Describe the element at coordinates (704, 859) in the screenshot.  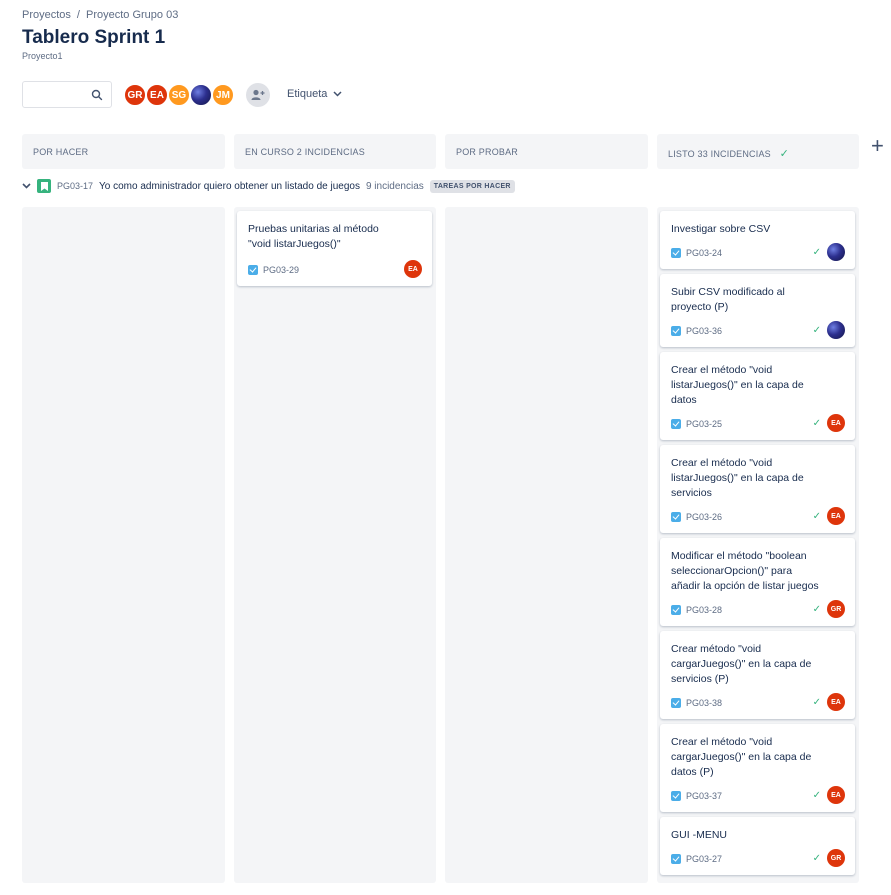
I see `card-key: PG03-27` at that location.